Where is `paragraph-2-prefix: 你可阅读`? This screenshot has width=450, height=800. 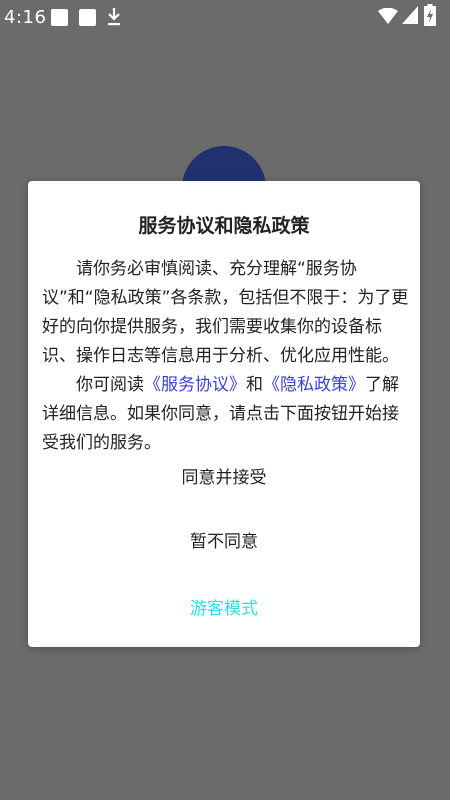 paragraph-2-prefix: 你可阅读 is located at coordinates (110, 385).